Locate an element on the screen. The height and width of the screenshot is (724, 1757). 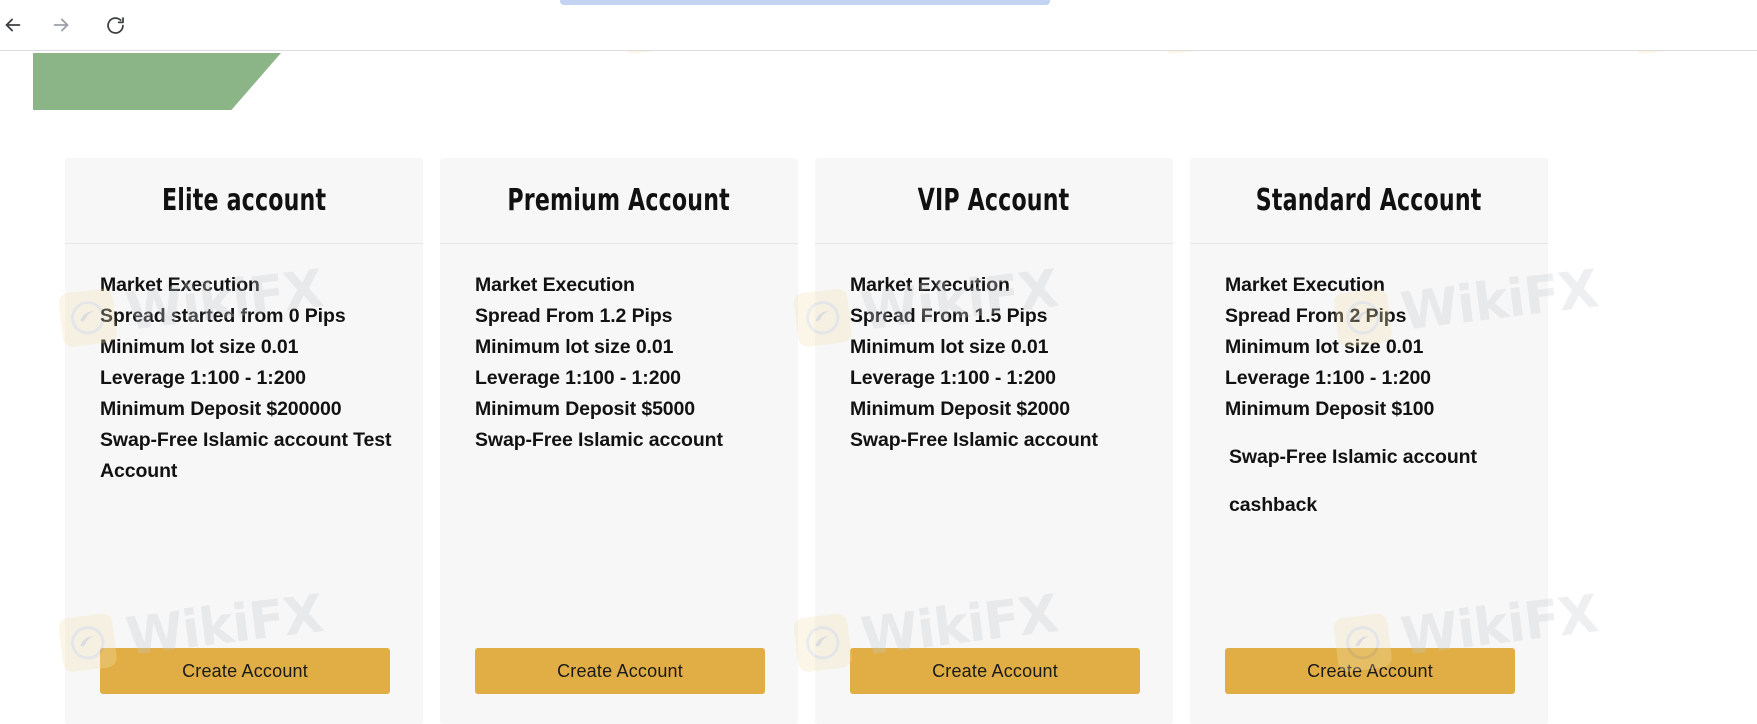
browser-toolbar is located at coordinates (878, 25).